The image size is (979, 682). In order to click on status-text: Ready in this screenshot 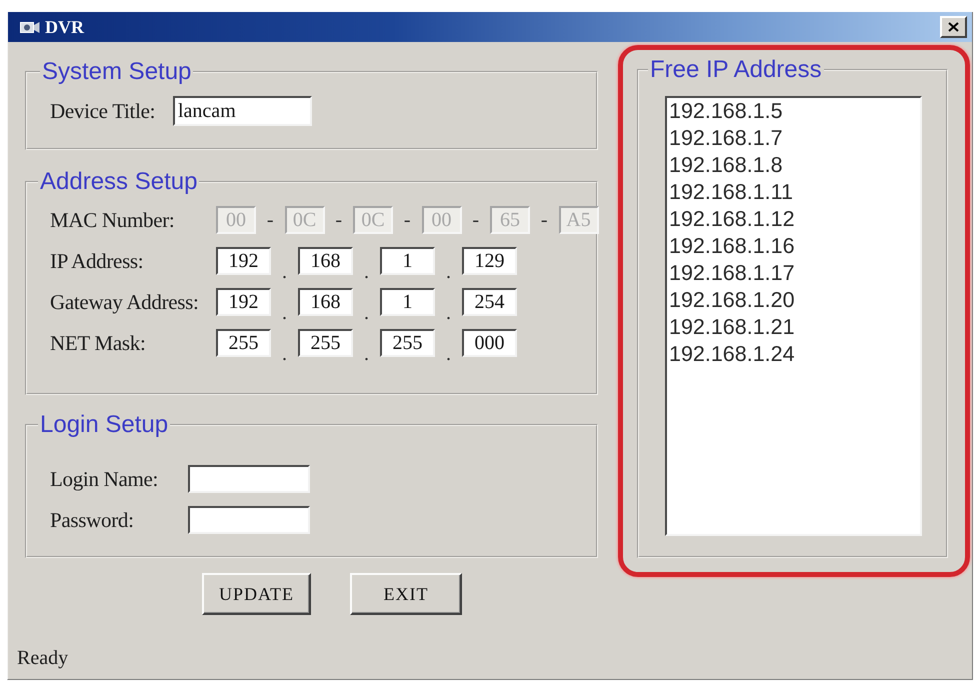, I will do `click(42, 658)`.